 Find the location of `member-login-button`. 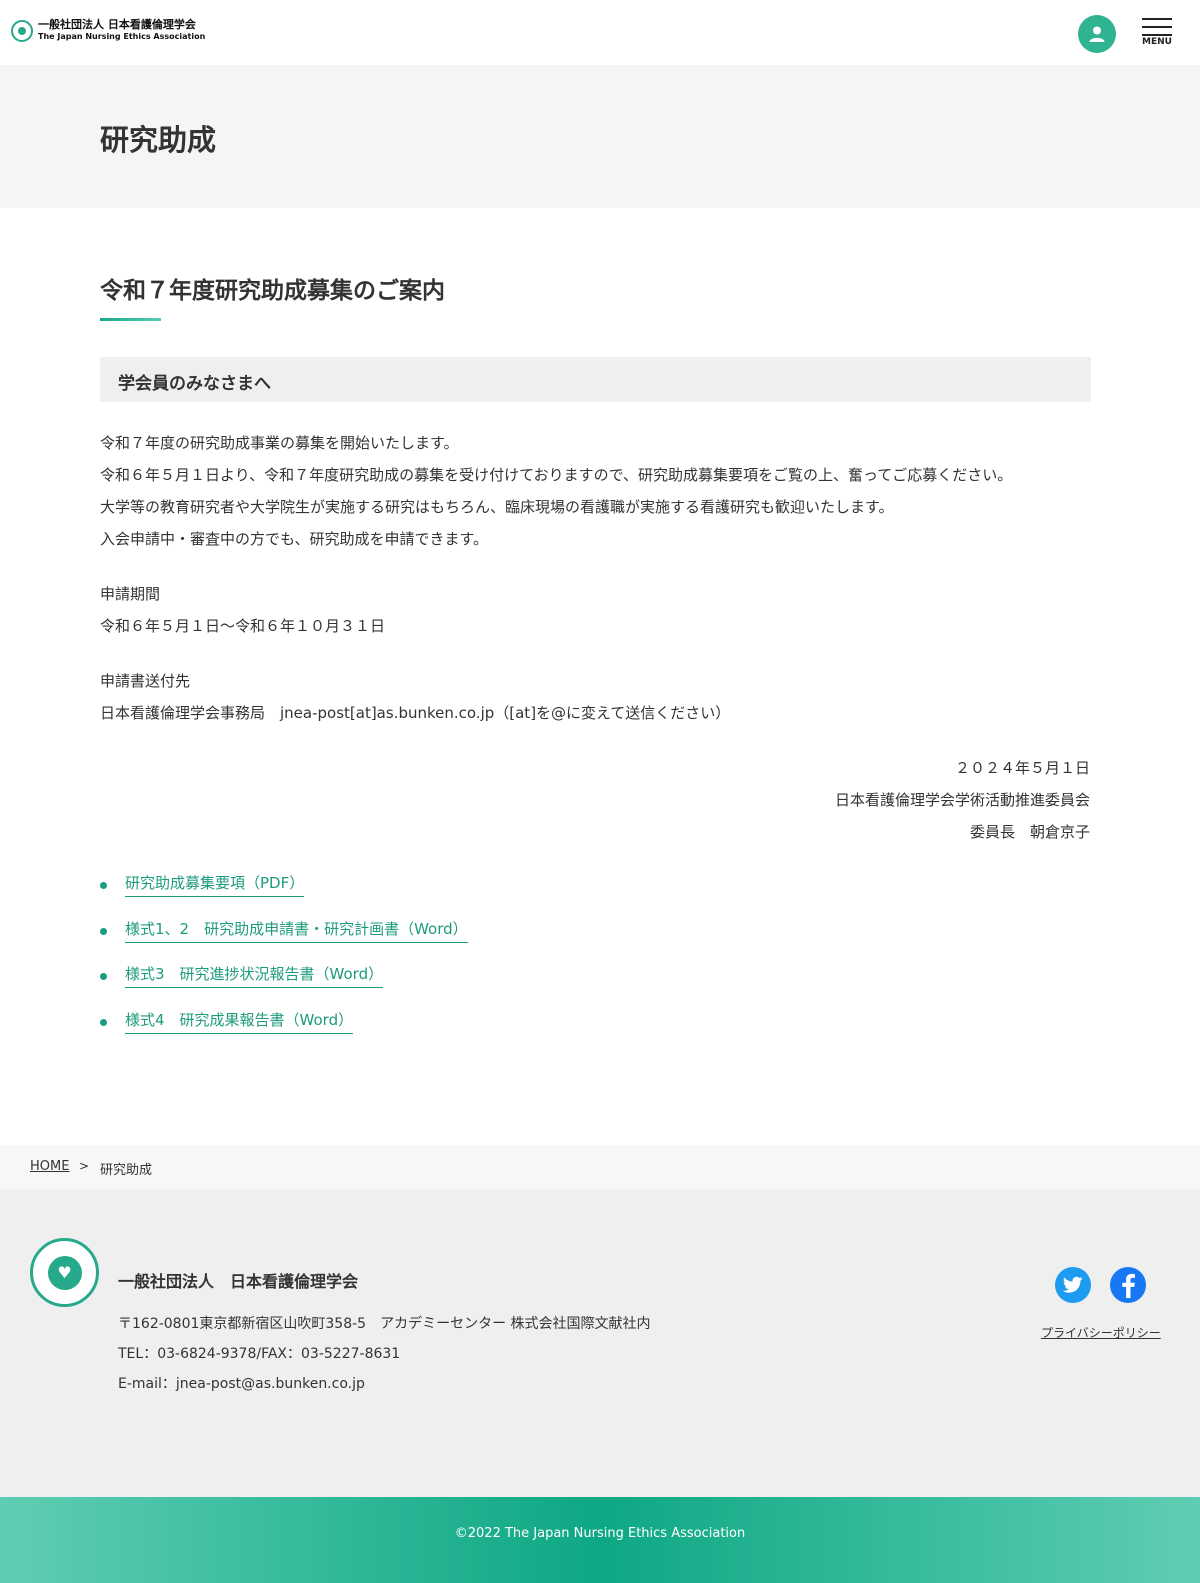

member-login-button is located at coordinates (1097, 34).